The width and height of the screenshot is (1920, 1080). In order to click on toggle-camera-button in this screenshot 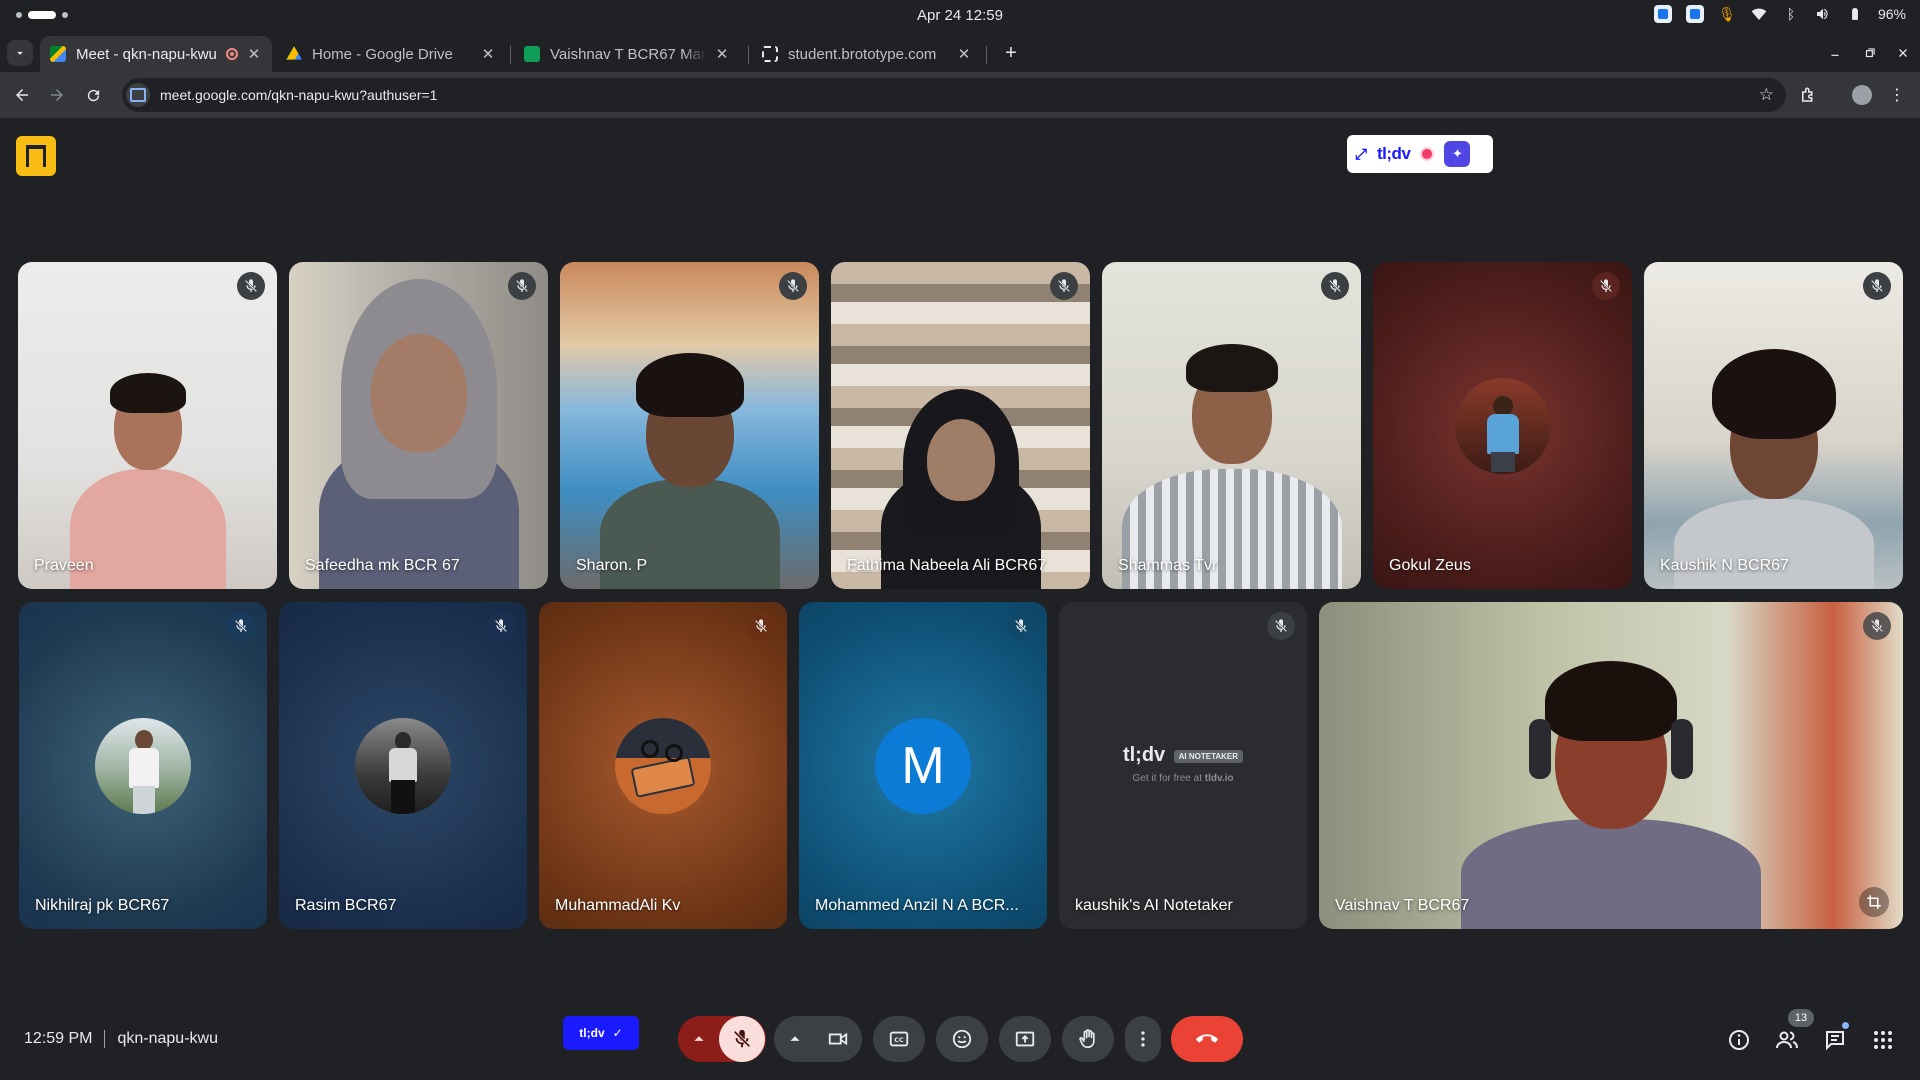, I will do `click(838, 1039)`.